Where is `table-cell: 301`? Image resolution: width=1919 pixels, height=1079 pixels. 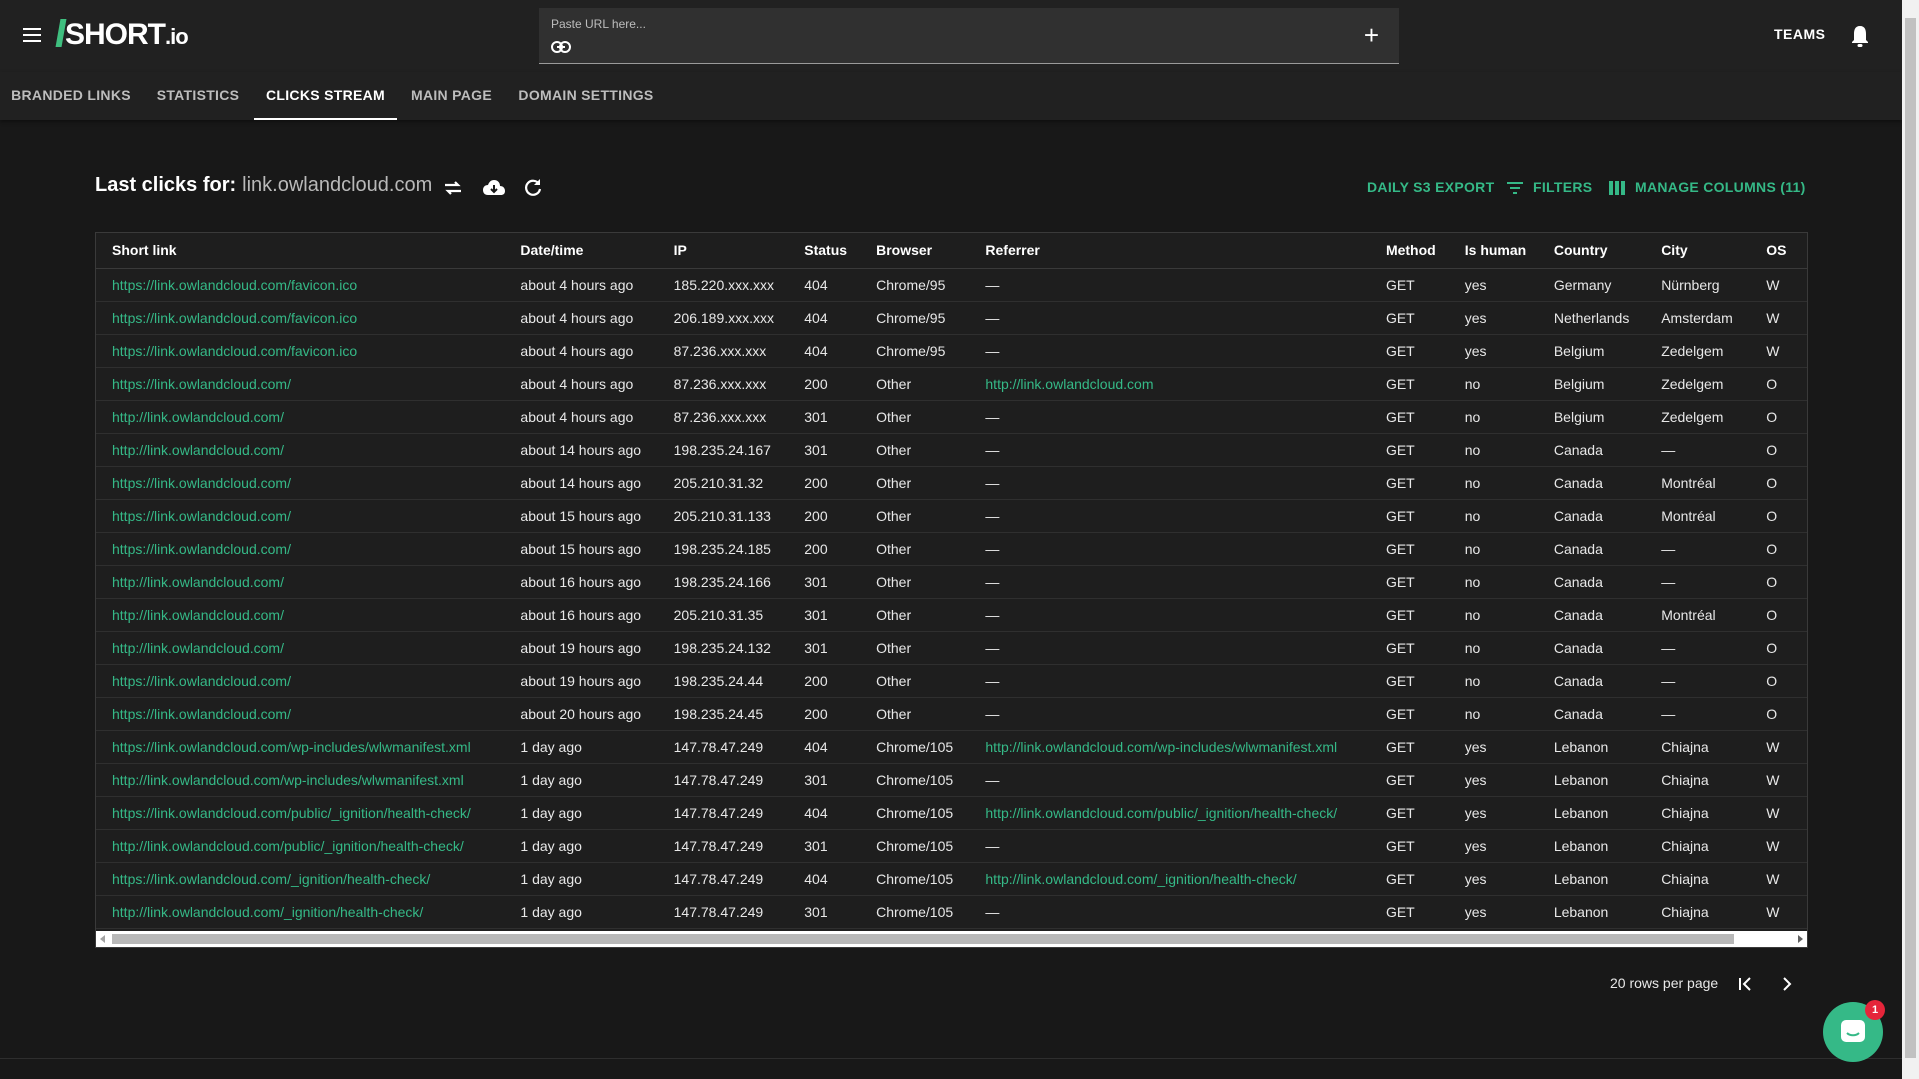
table-cell: 301 is located at coordinates (824, 615).